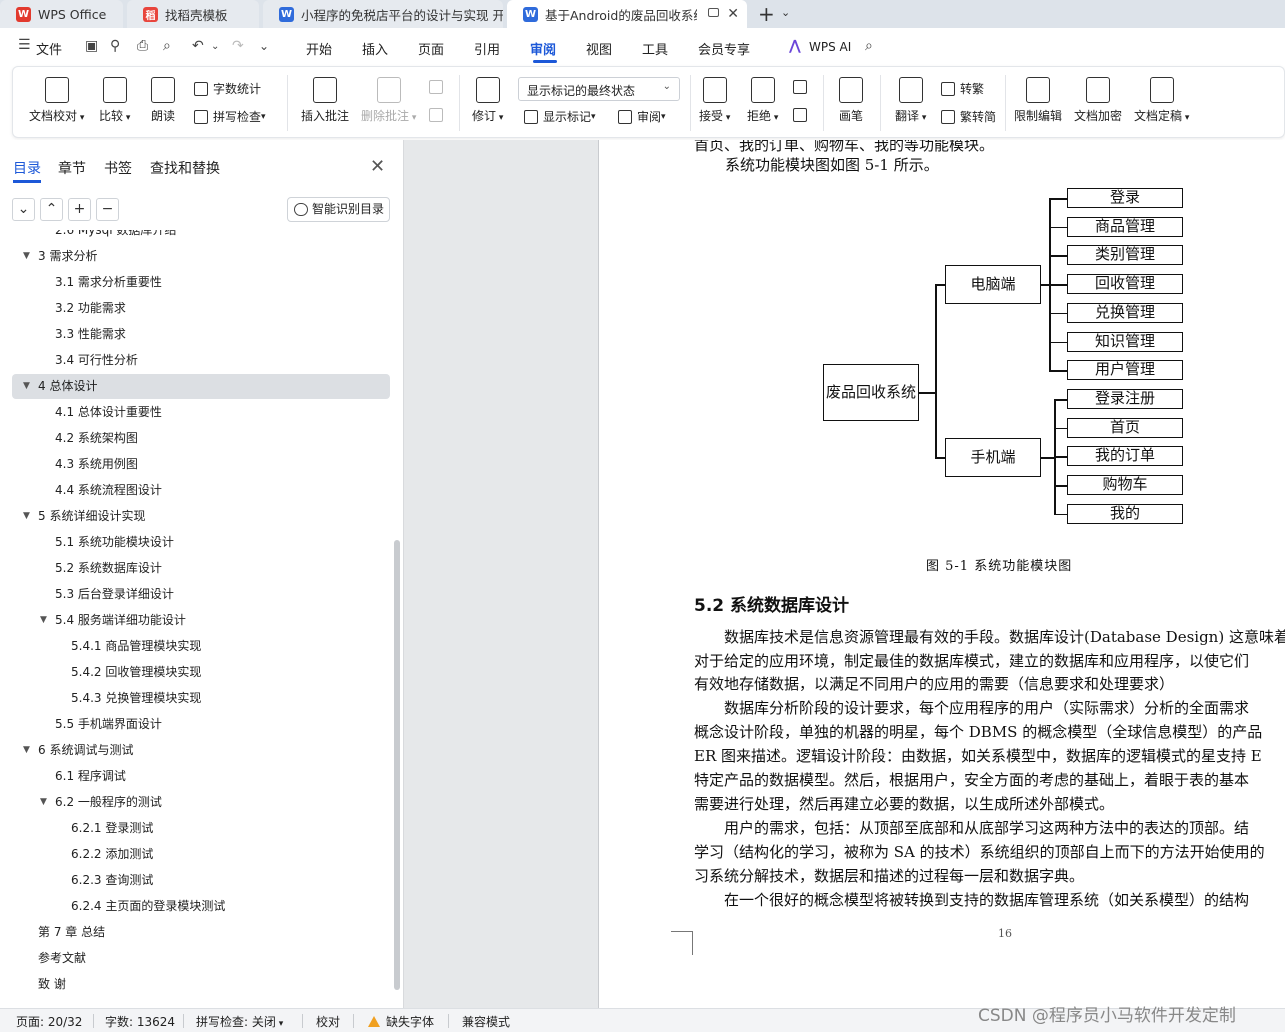 The height and width of the screenshot is (1032, 1285). I want to click on toc-item: 3.3 性能需求, so click(201, 334).